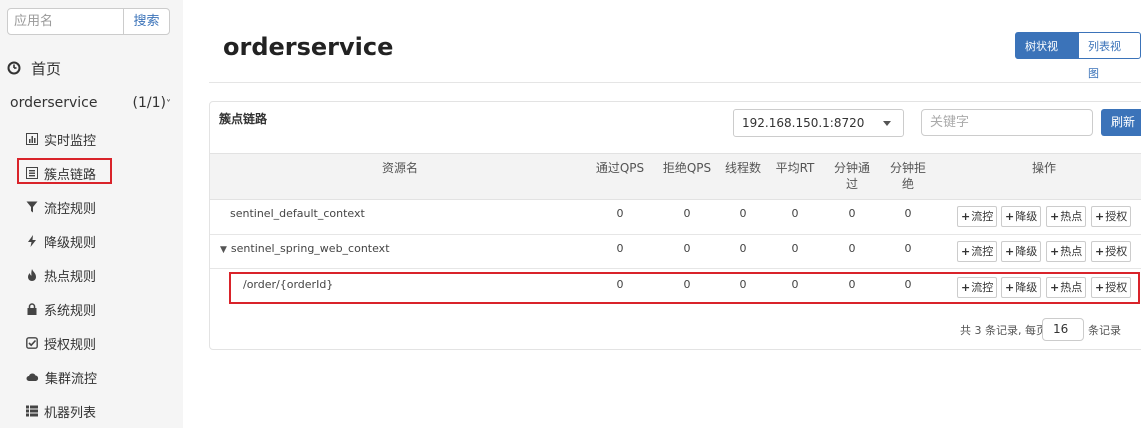 Image resolution: width=1141 pixels, height=428 pixels. What do you see at coordinates (32, 275) in the screenshot?
I see `fire-icon` at bounding box center [32, 275].